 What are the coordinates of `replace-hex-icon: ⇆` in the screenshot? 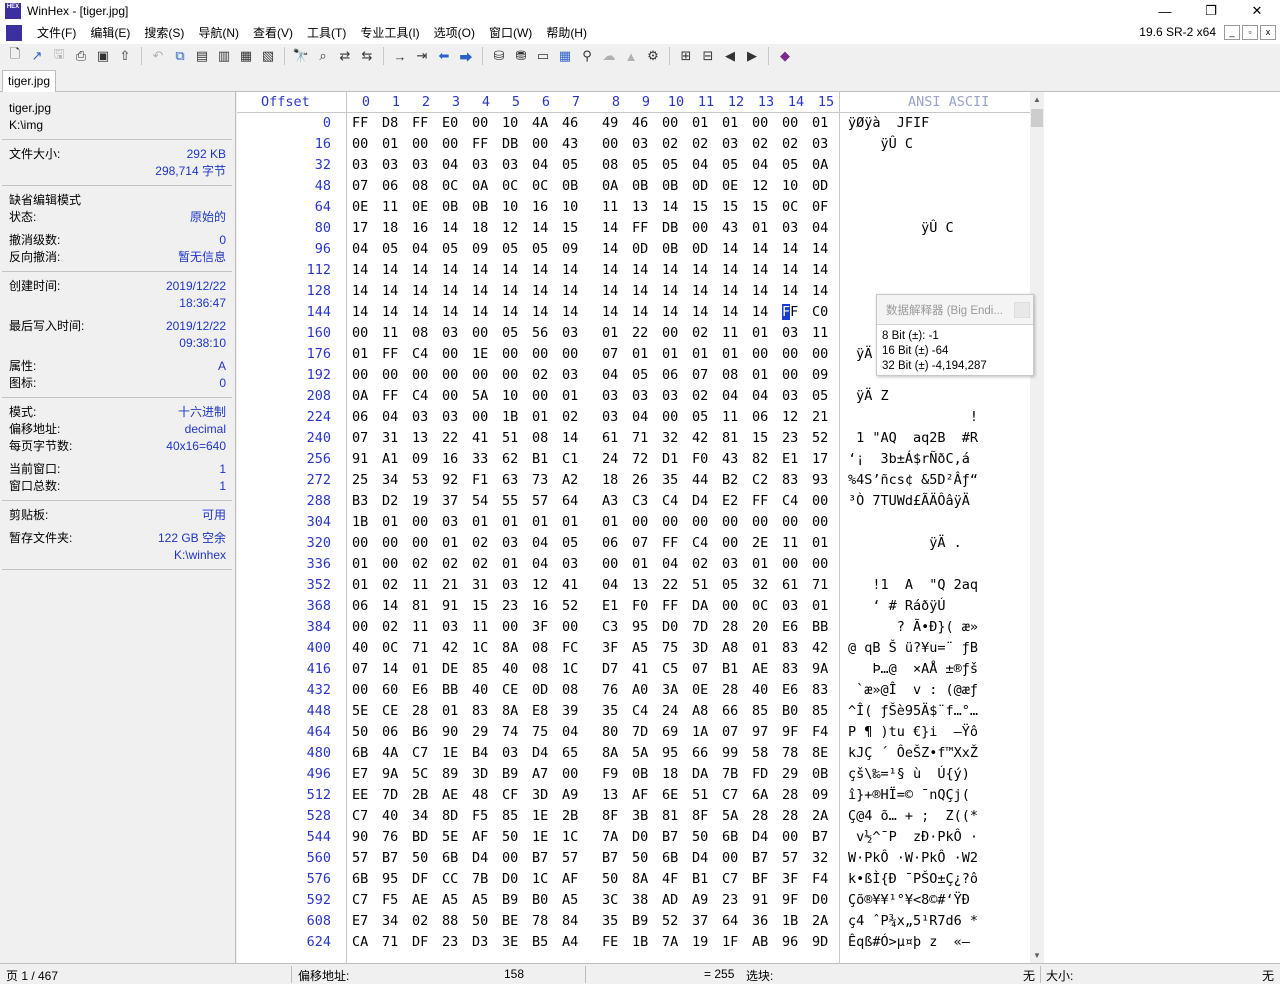 It's located at (367, 56).